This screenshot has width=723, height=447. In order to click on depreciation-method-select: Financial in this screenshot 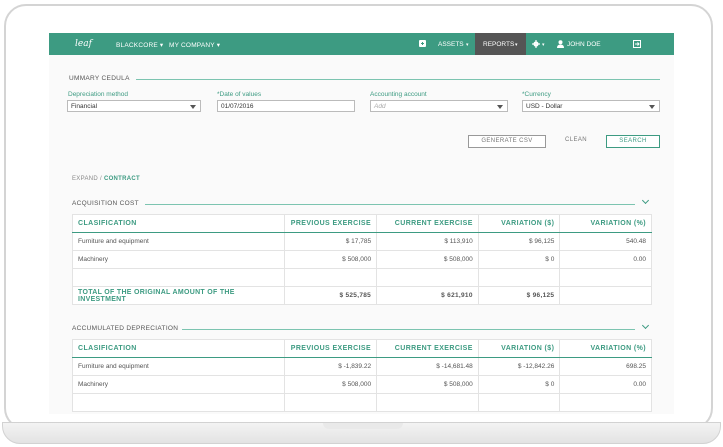, I will do `click(134, 106)`.